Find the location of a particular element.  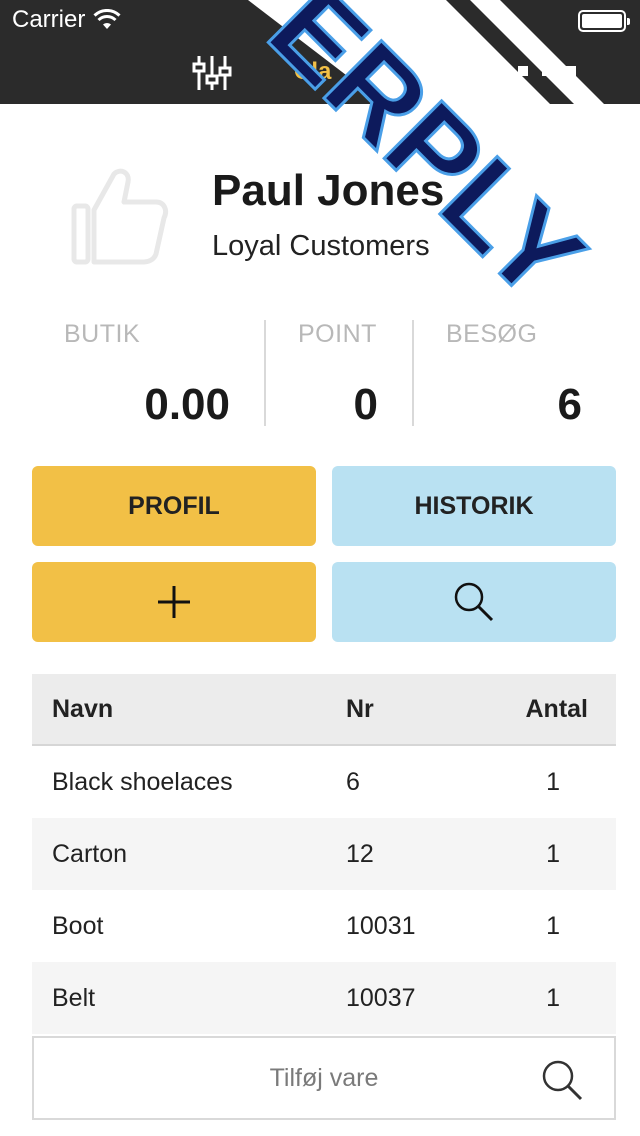

thumbs-up-icon is located at coordinates (120, 216).